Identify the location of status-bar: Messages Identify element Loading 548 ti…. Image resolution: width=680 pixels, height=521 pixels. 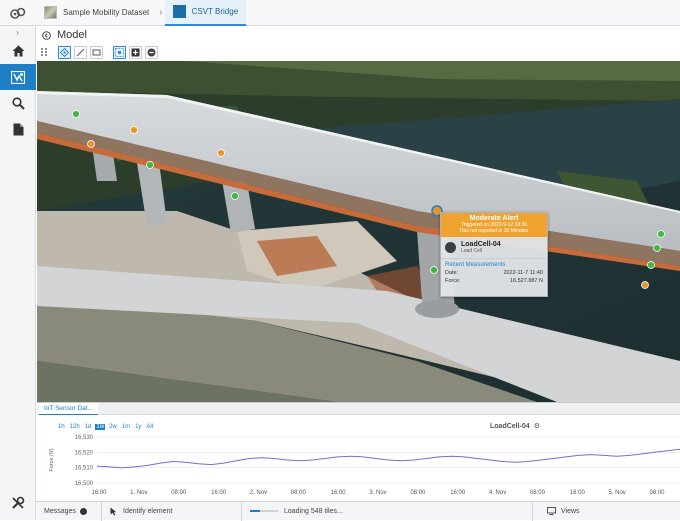
(358, 511).